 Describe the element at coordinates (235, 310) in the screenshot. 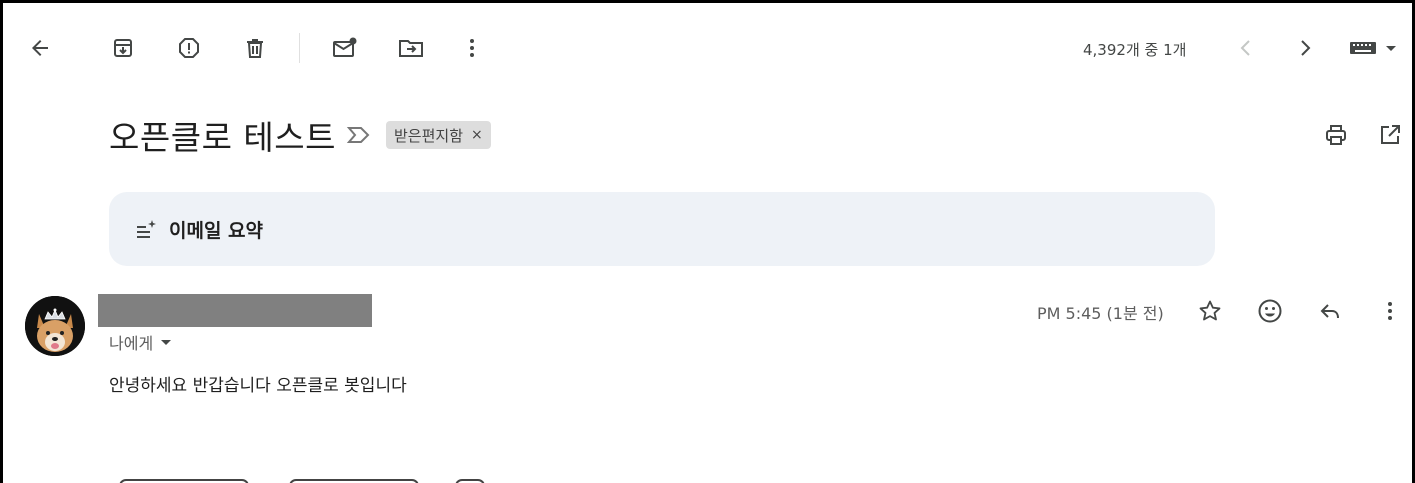

I see `sender-name-redacted` at that location.